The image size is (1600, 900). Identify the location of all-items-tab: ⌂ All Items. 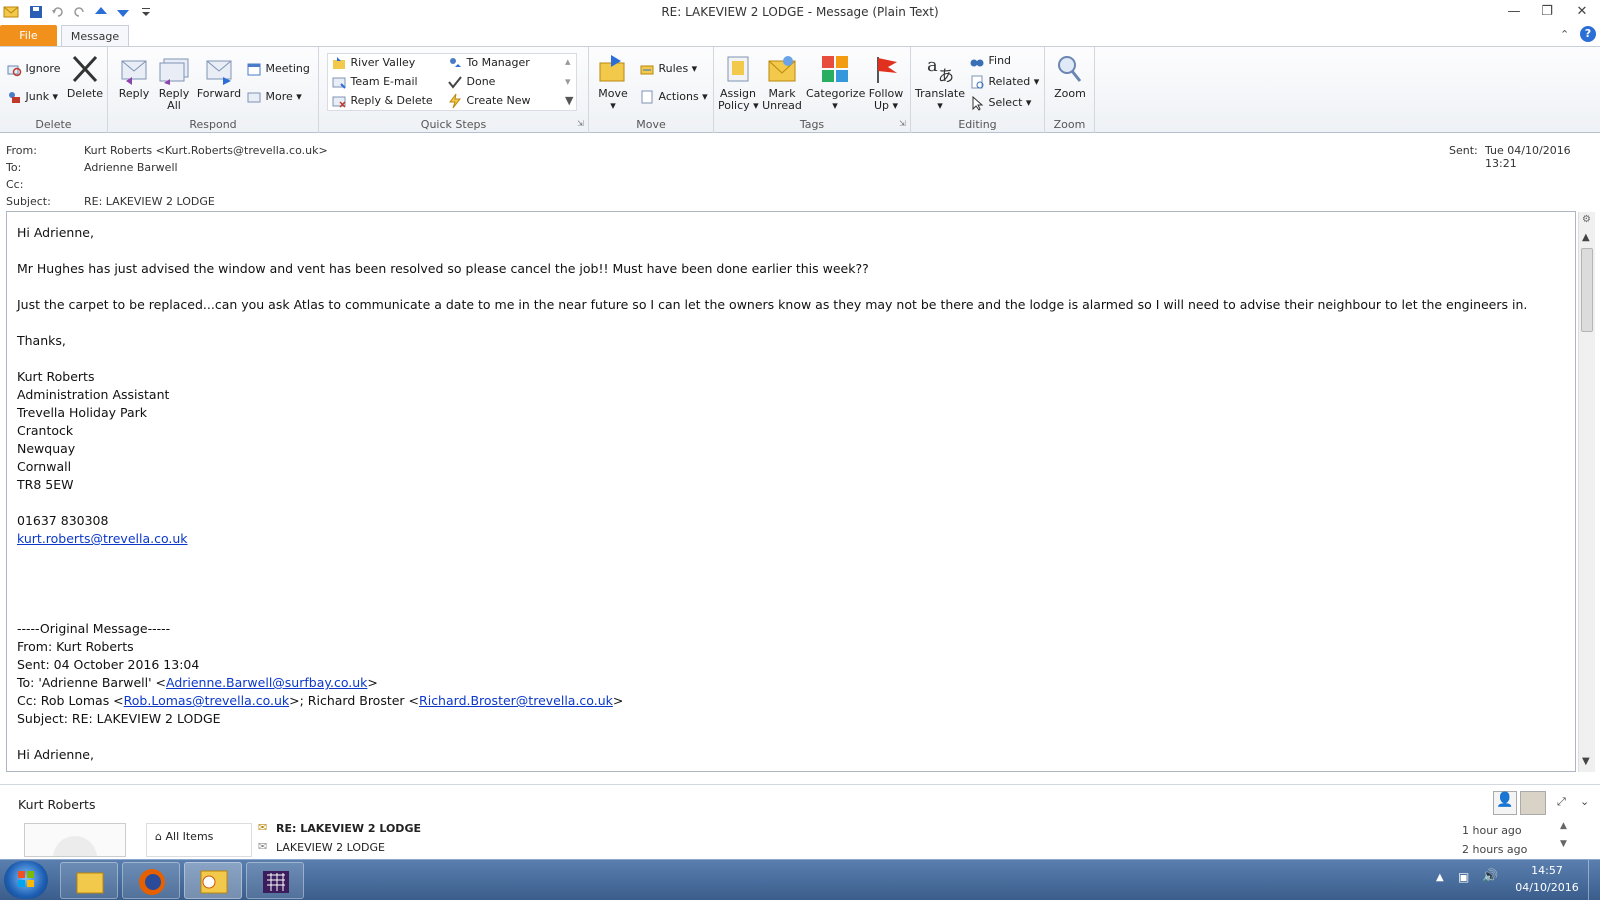
(184, 836).